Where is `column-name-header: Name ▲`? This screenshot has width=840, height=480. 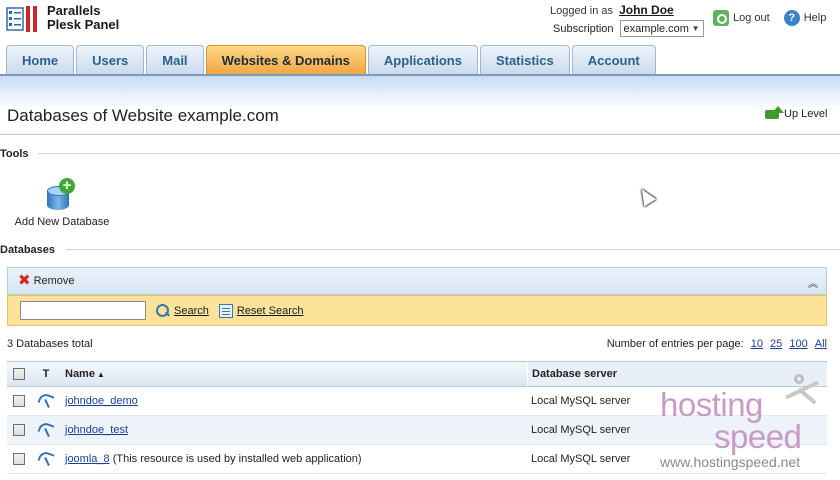 column-name-header: Name ▲ is located at coordinates (294, 374).